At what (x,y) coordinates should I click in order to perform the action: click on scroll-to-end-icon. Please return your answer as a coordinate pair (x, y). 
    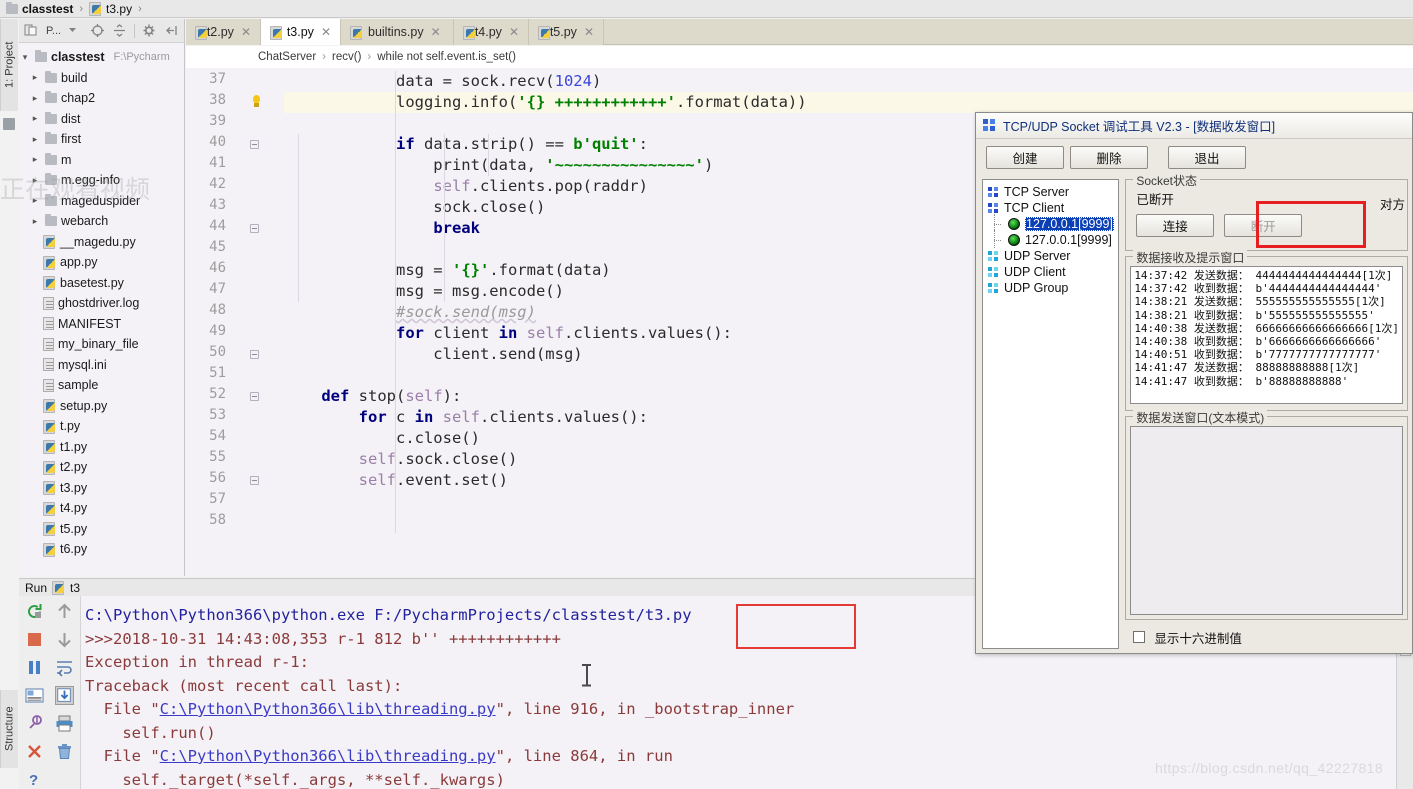
    Looking at the image, I should click on (65, 695).